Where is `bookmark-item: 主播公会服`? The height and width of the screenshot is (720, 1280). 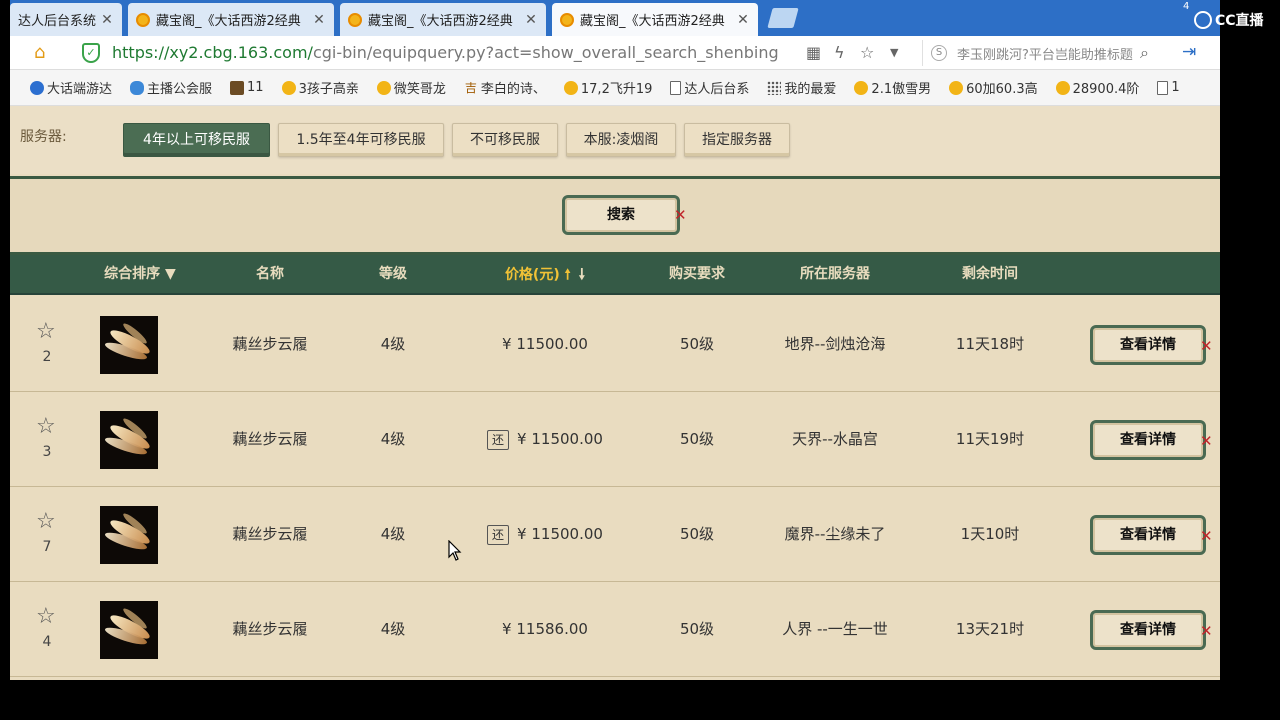
bookmark-item: 主播公会服 is located at coordinates (171, 87).